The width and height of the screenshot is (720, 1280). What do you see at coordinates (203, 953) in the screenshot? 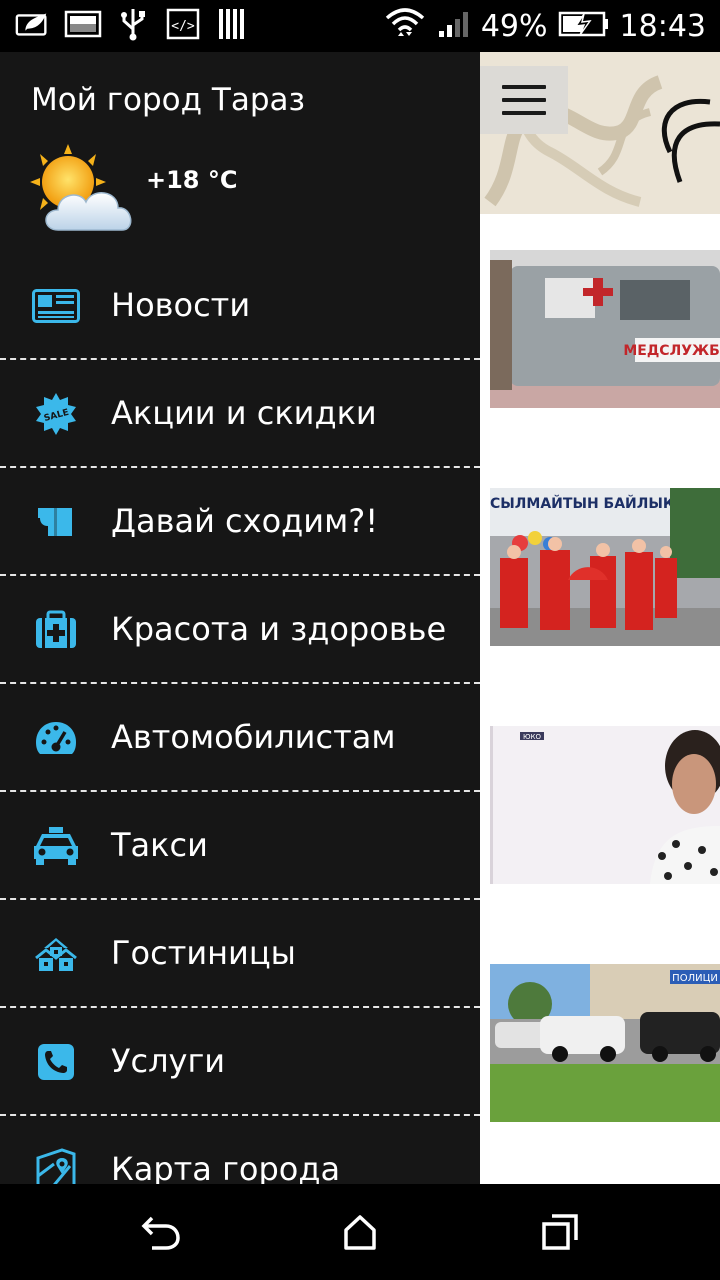
I see `menu-item-label: Гостиницы` at bounding box center [203, 953].